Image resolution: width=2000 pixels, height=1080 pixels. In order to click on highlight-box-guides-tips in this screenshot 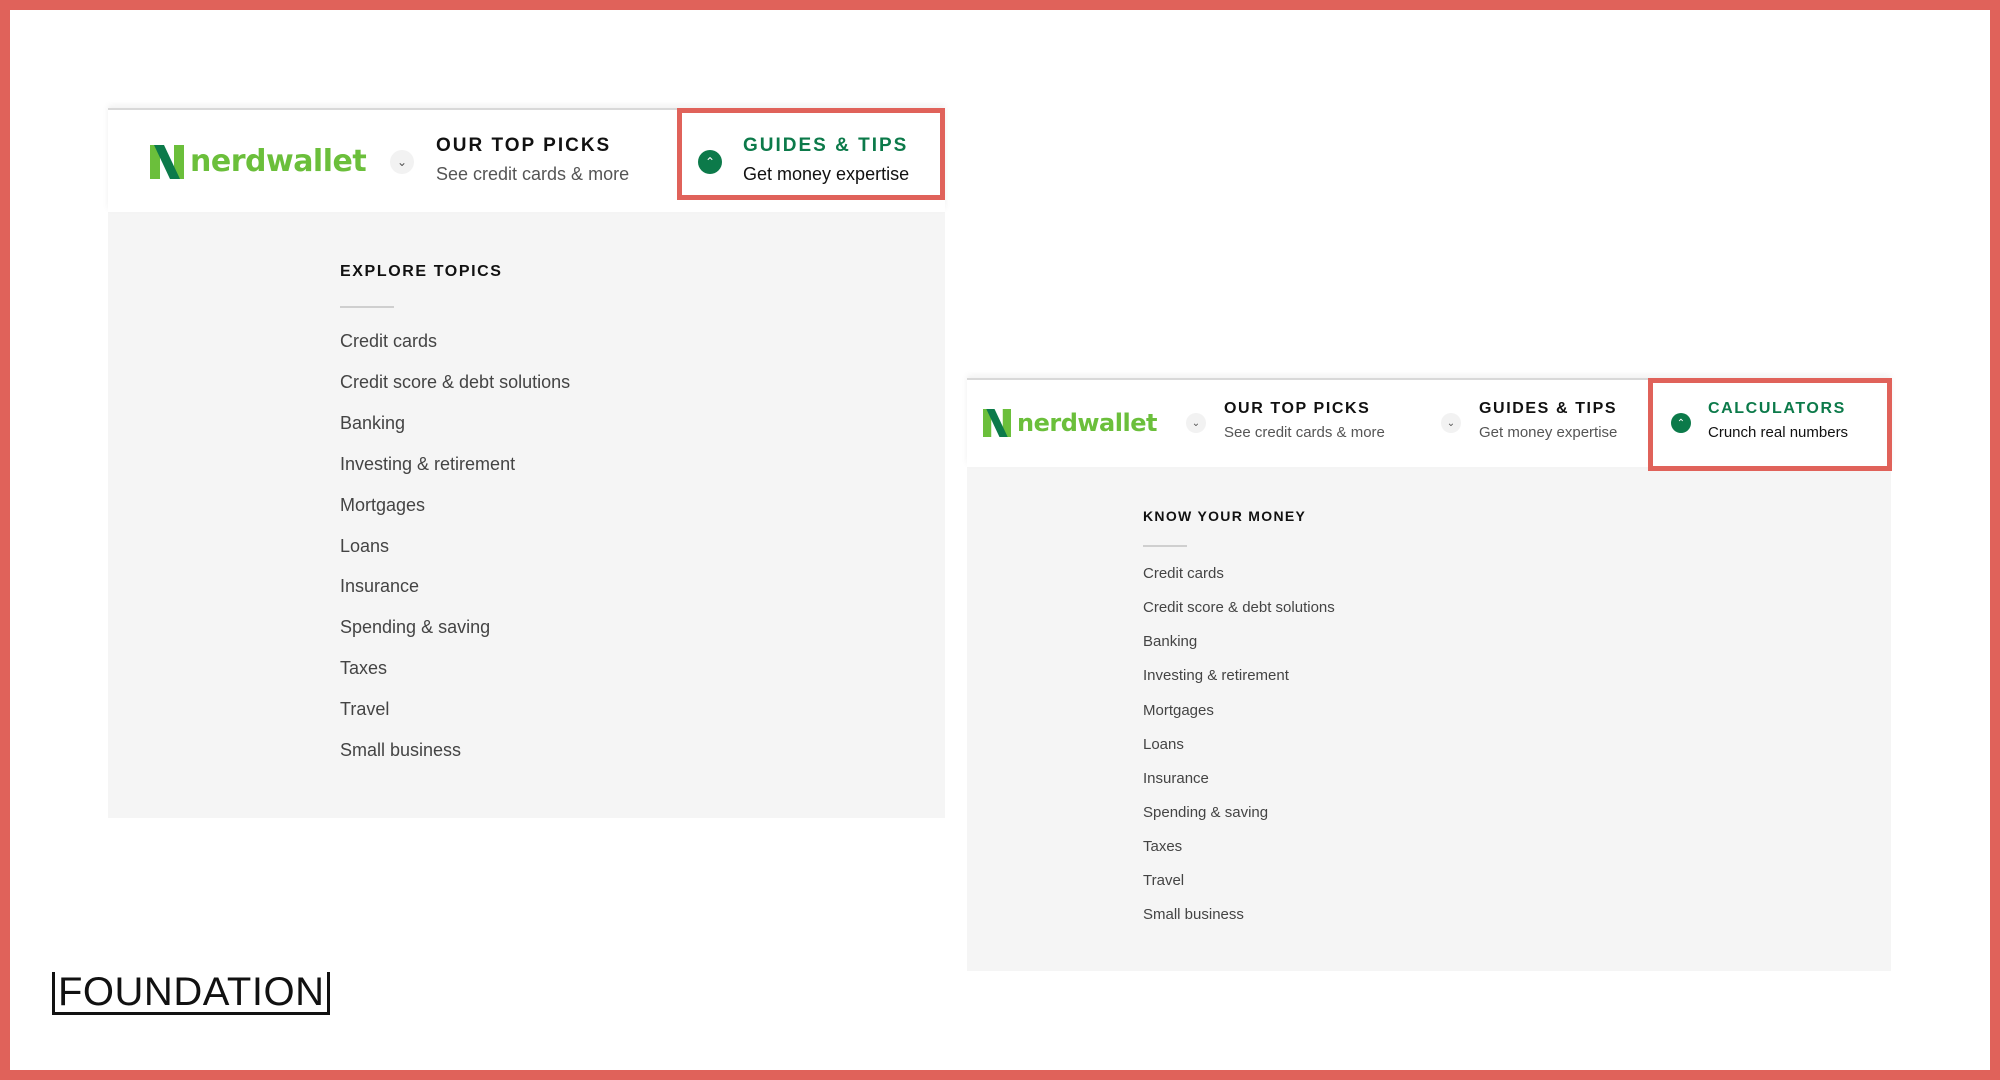, I will do `click(811, 154)`.